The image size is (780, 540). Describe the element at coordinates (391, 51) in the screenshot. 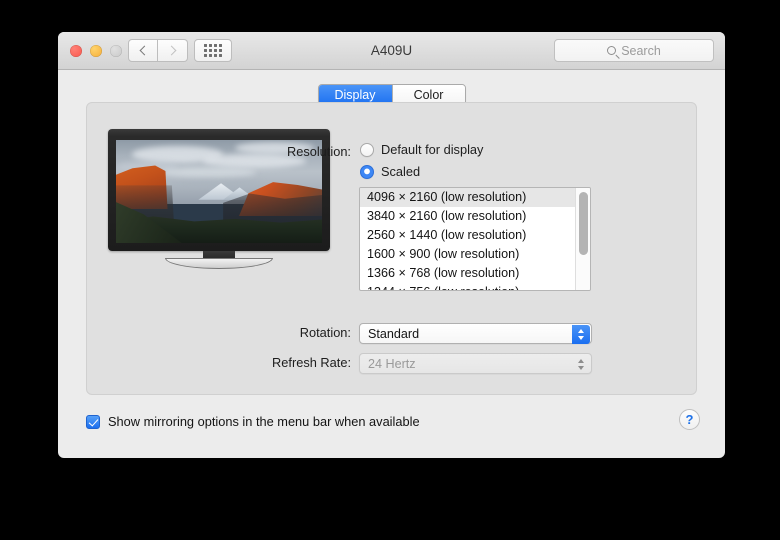

I see `window-titlebar: A409U Search` at that location.